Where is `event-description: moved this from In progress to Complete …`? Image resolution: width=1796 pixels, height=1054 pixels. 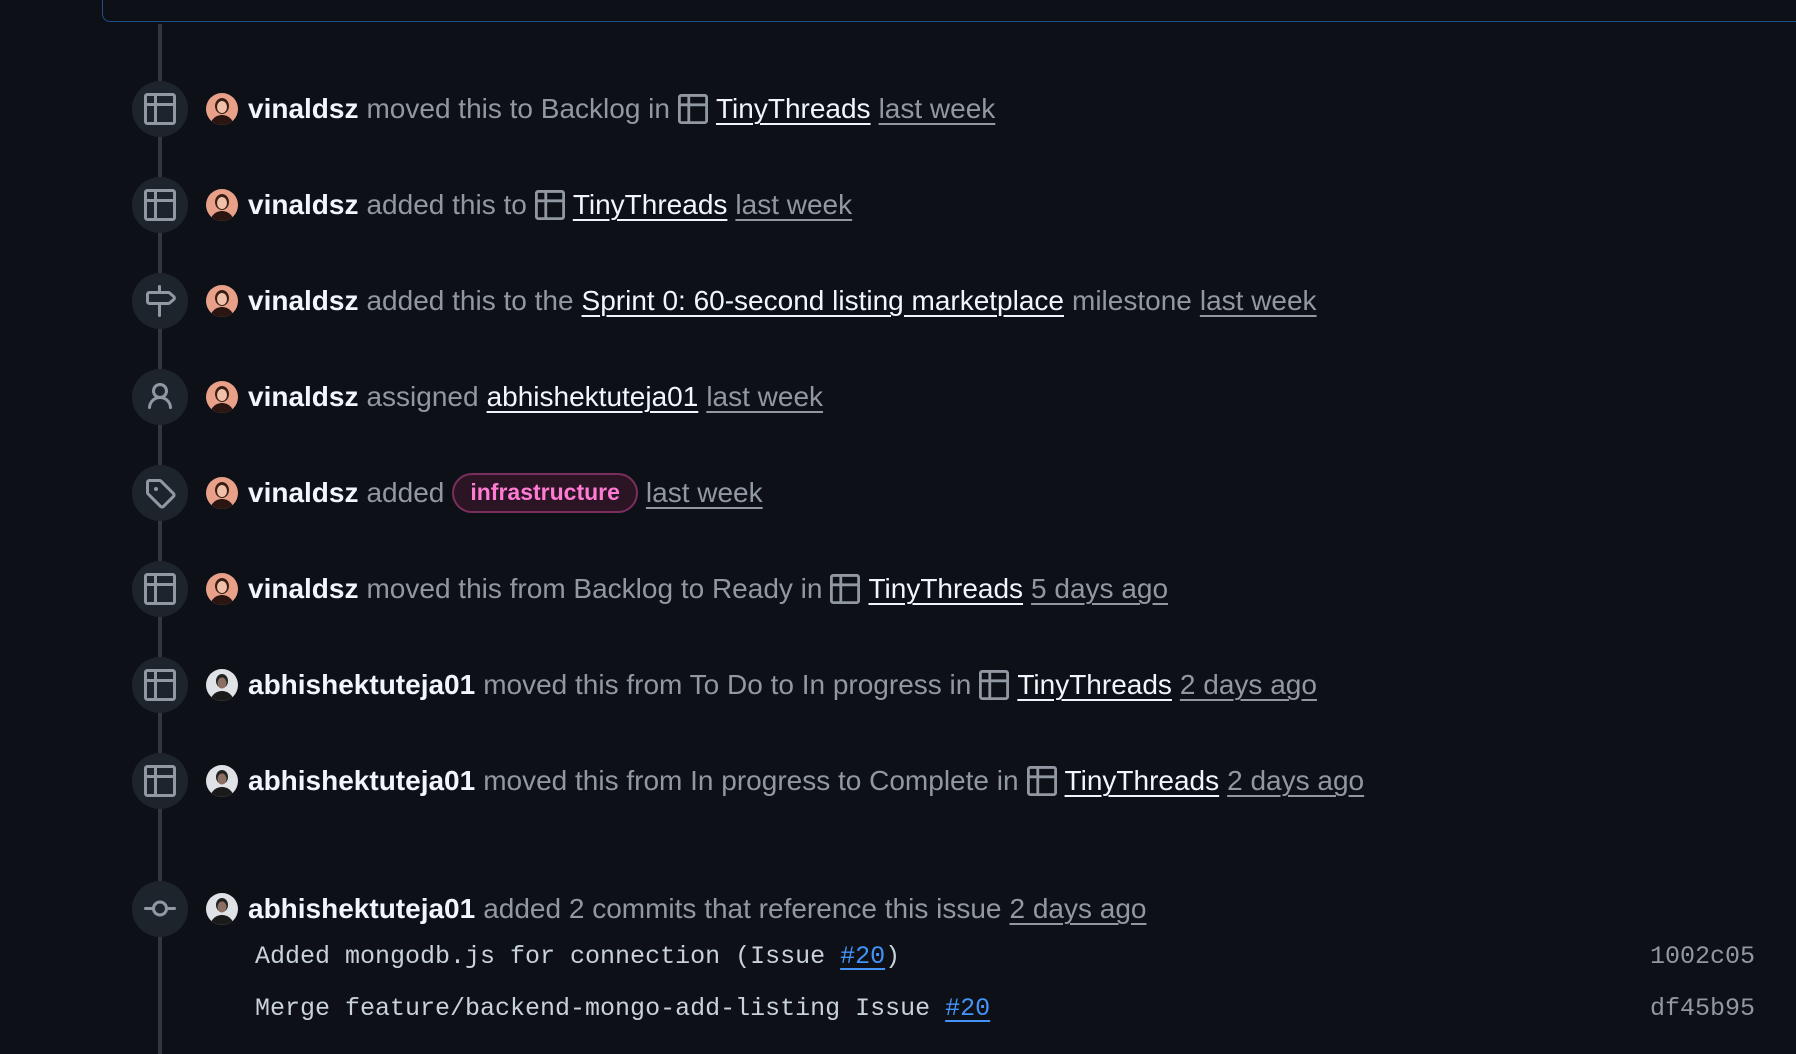 event-description: moved this from In progress to Complete … is located at coordinates (751, 780).